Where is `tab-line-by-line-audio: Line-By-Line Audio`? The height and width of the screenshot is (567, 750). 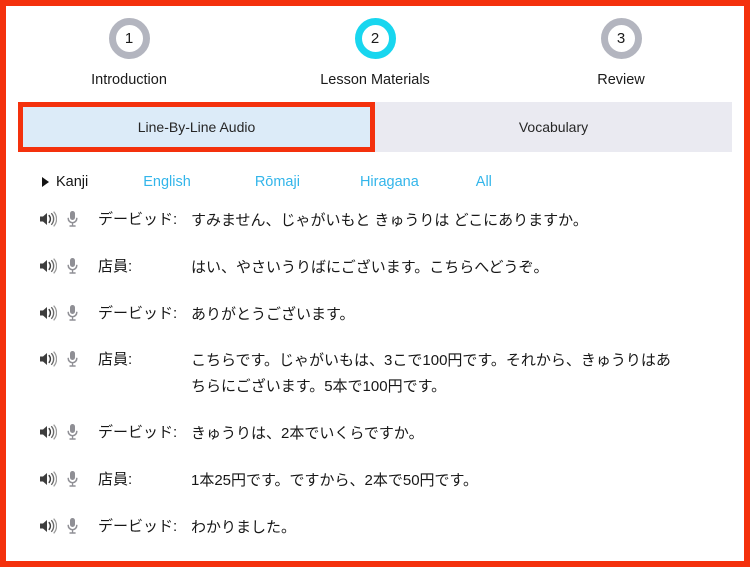 tab-line-by-line-audio: Line-By-Line Audio is located at coordinates (196, 127).